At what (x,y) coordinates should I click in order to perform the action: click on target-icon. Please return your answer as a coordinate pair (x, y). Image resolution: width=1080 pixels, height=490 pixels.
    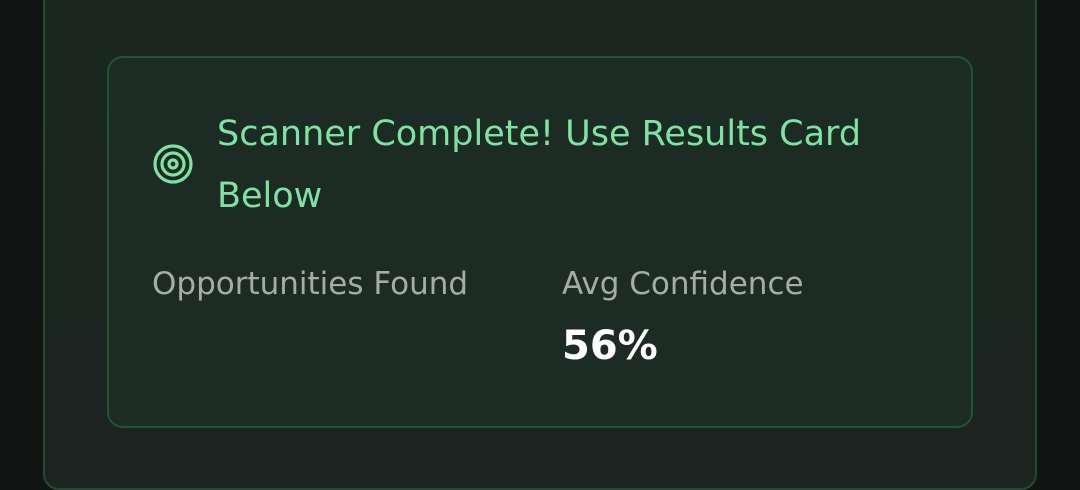
    Looking at the image, I should click on (173, 164).